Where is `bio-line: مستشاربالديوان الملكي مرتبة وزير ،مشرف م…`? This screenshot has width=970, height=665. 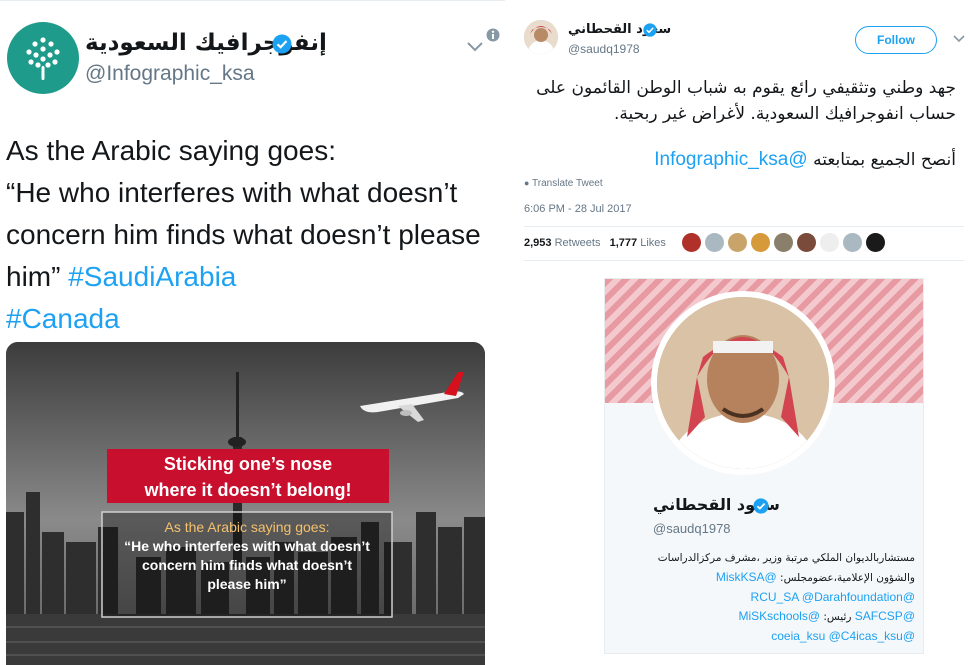 bio-line: مستشاربالديوان الملكي مرتبة وزير ،مشرف م… is located at coordinates (786, 558).